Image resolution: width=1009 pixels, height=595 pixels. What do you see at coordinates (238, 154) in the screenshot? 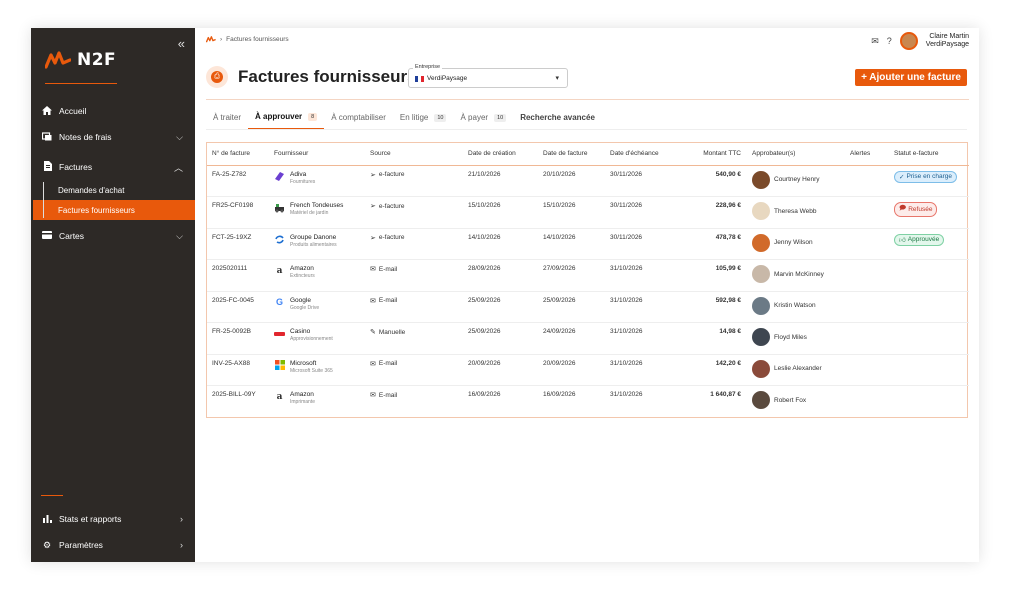
I see `column-header: N° de facture` at bounding box center [238, 154].